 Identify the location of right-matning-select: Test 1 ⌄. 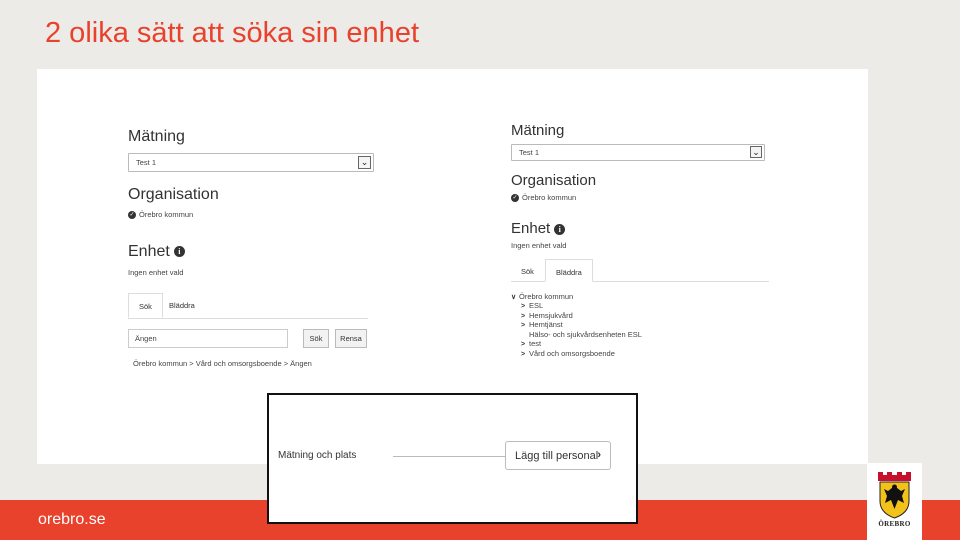
(638, 152).